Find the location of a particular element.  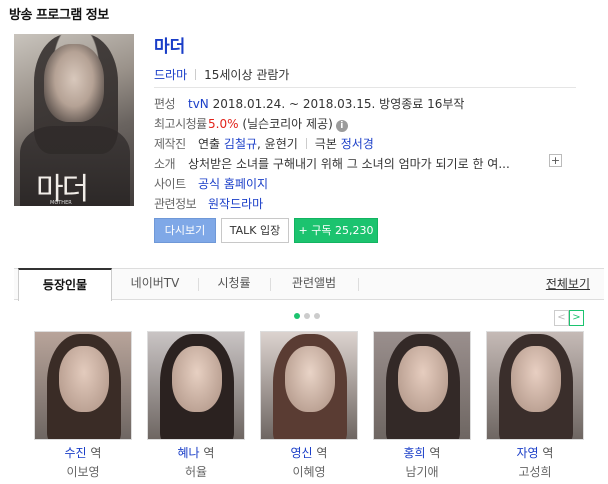

cast-role-name: 혜나 is located at coordinates (189, 453).